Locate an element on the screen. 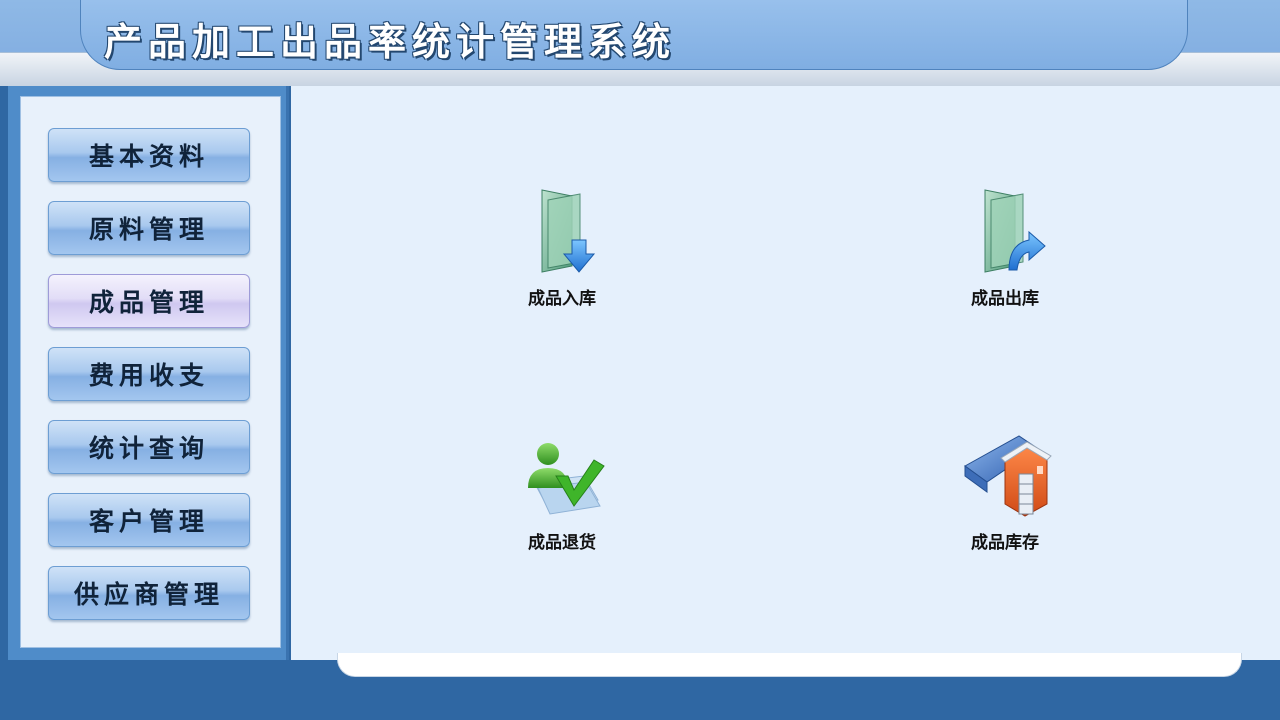 The image size is (1280, 720). feature-returns: 成品退货 is located at coordinates (562, 496).